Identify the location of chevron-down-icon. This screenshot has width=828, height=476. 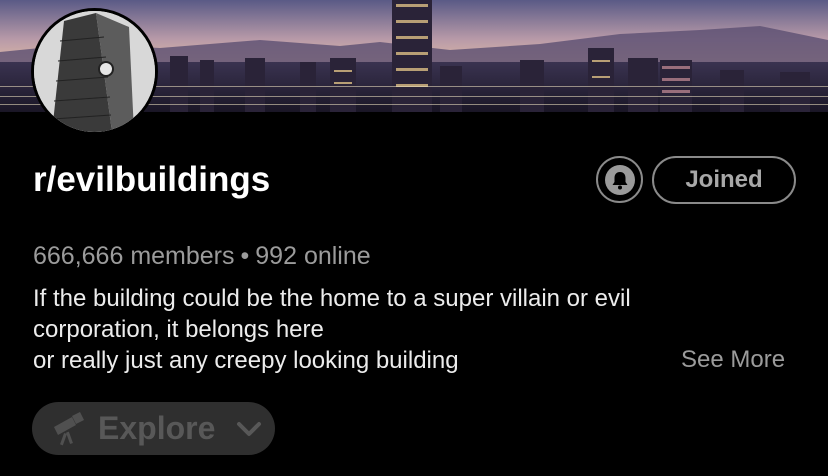
(249, 428).